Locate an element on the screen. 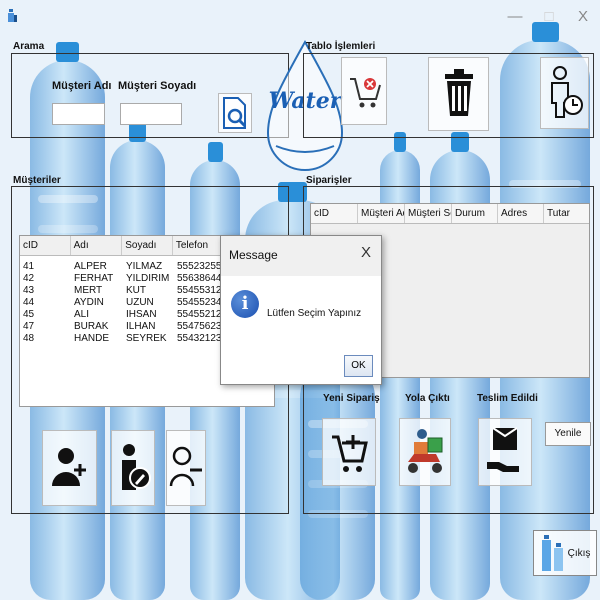  dialog-close-button: X is located at coordinates (366, 252).